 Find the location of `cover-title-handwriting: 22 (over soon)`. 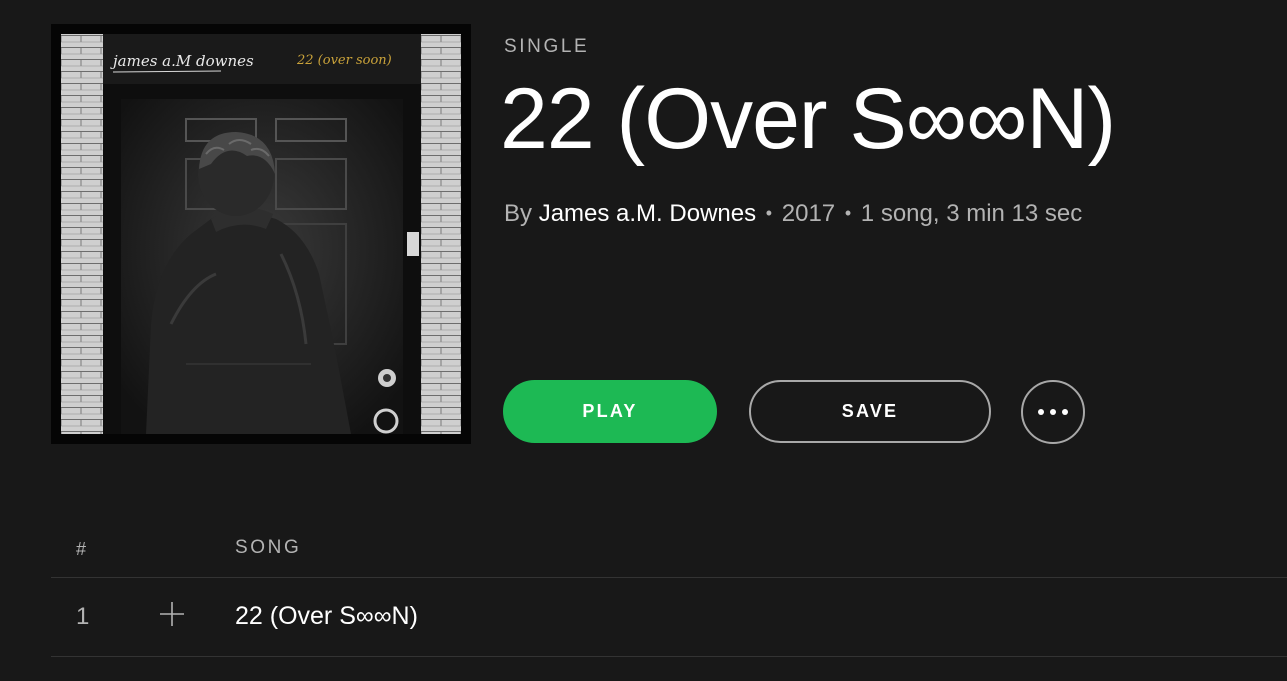

cover-title-handwriting: 22 (over soon) is located at coordinates (344, 60).